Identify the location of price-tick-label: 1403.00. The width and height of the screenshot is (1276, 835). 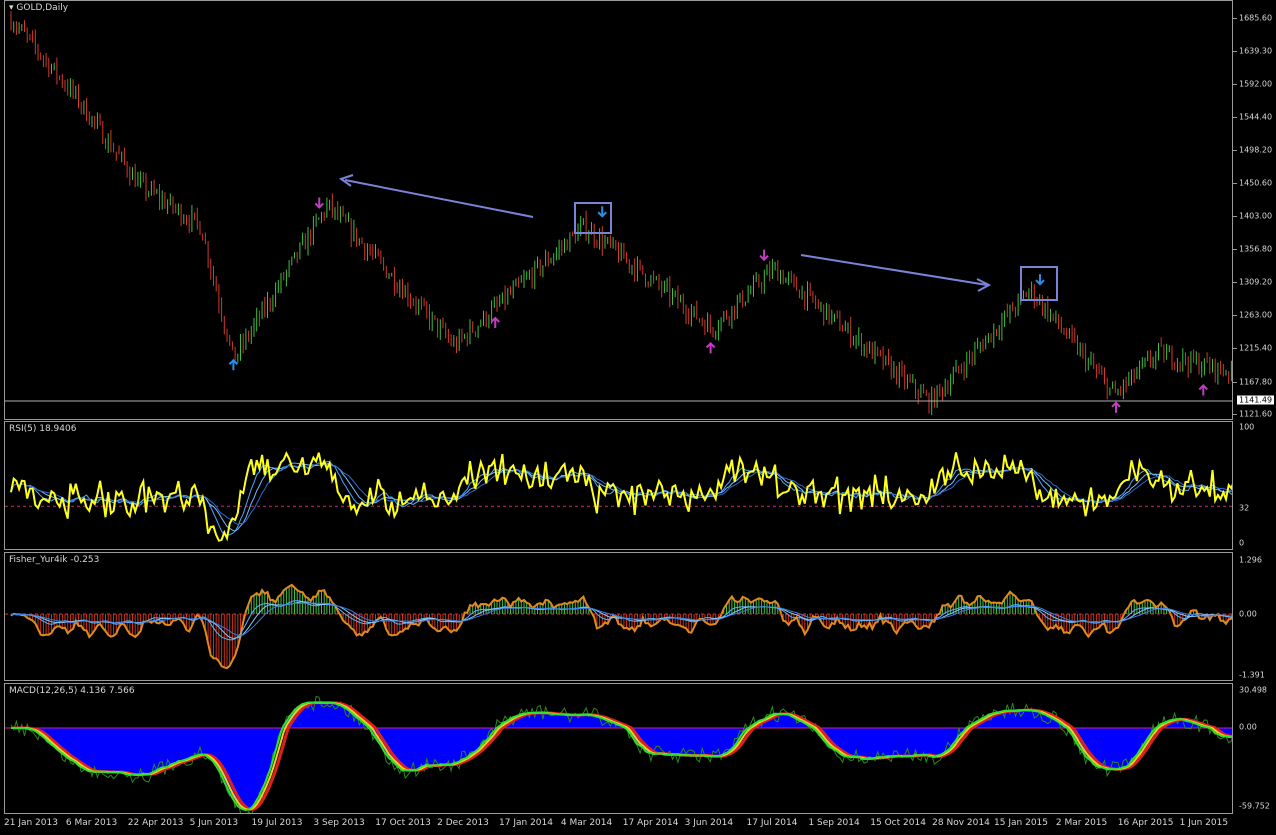
(1256, 216).